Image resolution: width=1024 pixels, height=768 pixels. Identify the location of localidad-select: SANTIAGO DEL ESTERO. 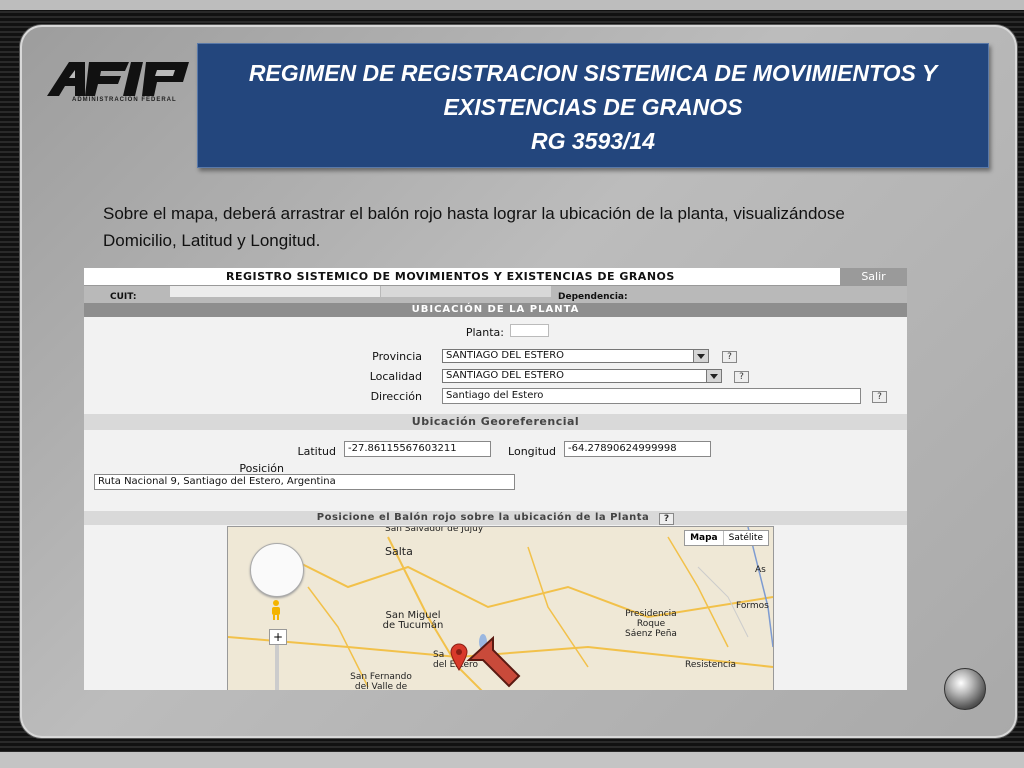
(582, 376).